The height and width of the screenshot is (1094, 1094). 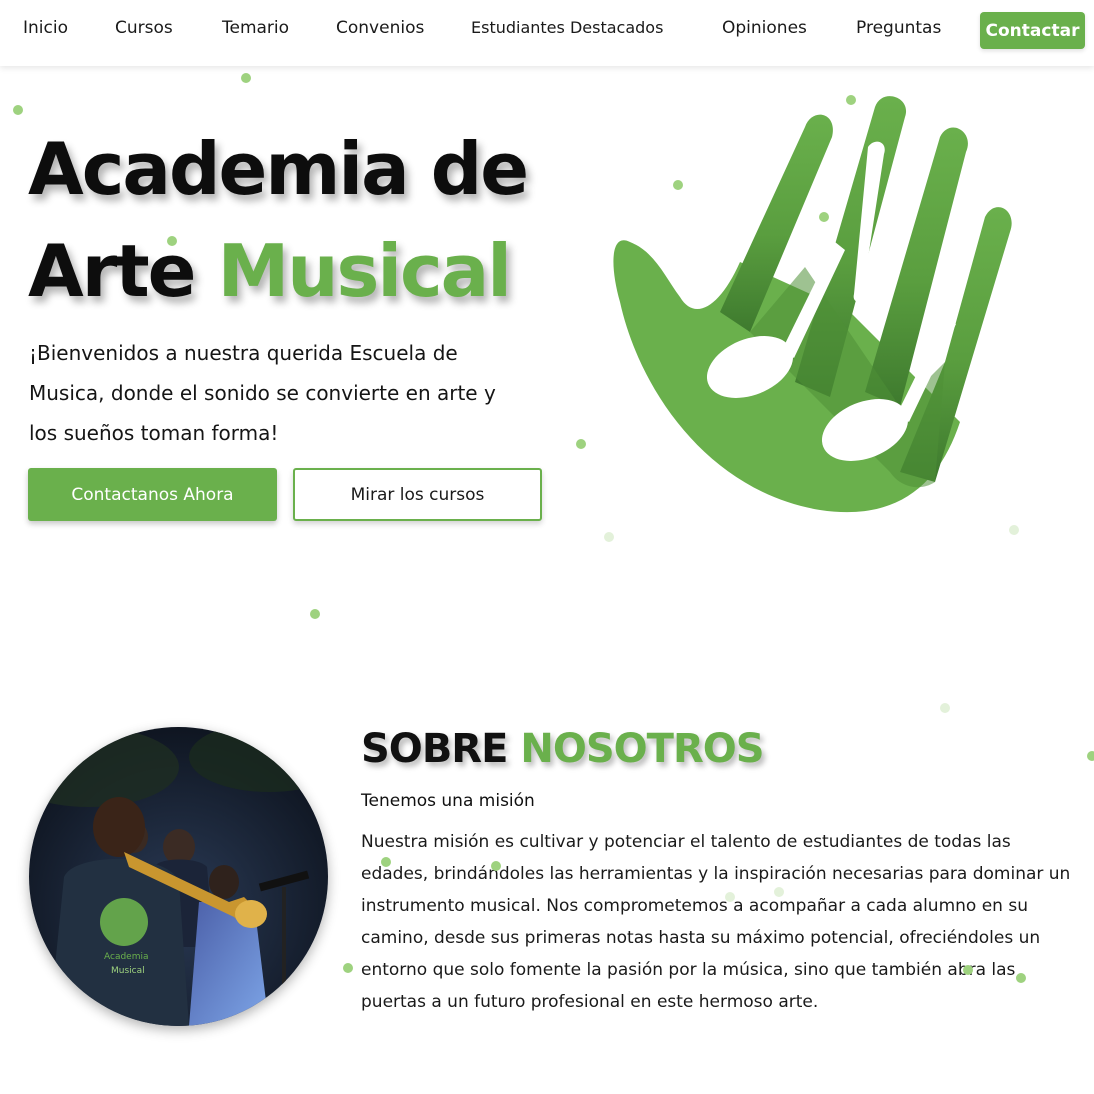 I want to click on shirt-text: Academia, so click(x=126, y=957).